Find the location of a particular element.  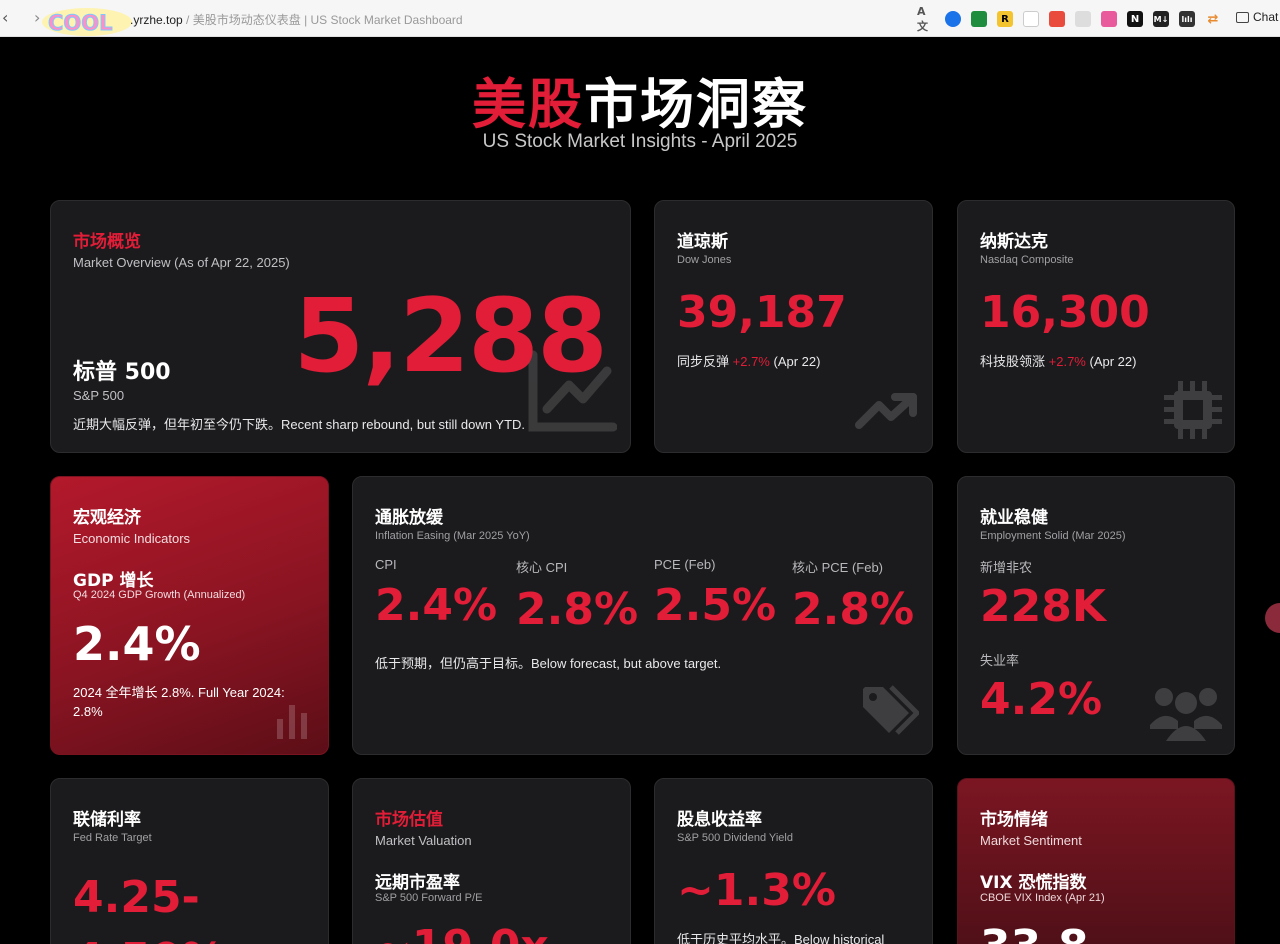

dividend-value: ~1.3% is located at coordinates (756, 890).